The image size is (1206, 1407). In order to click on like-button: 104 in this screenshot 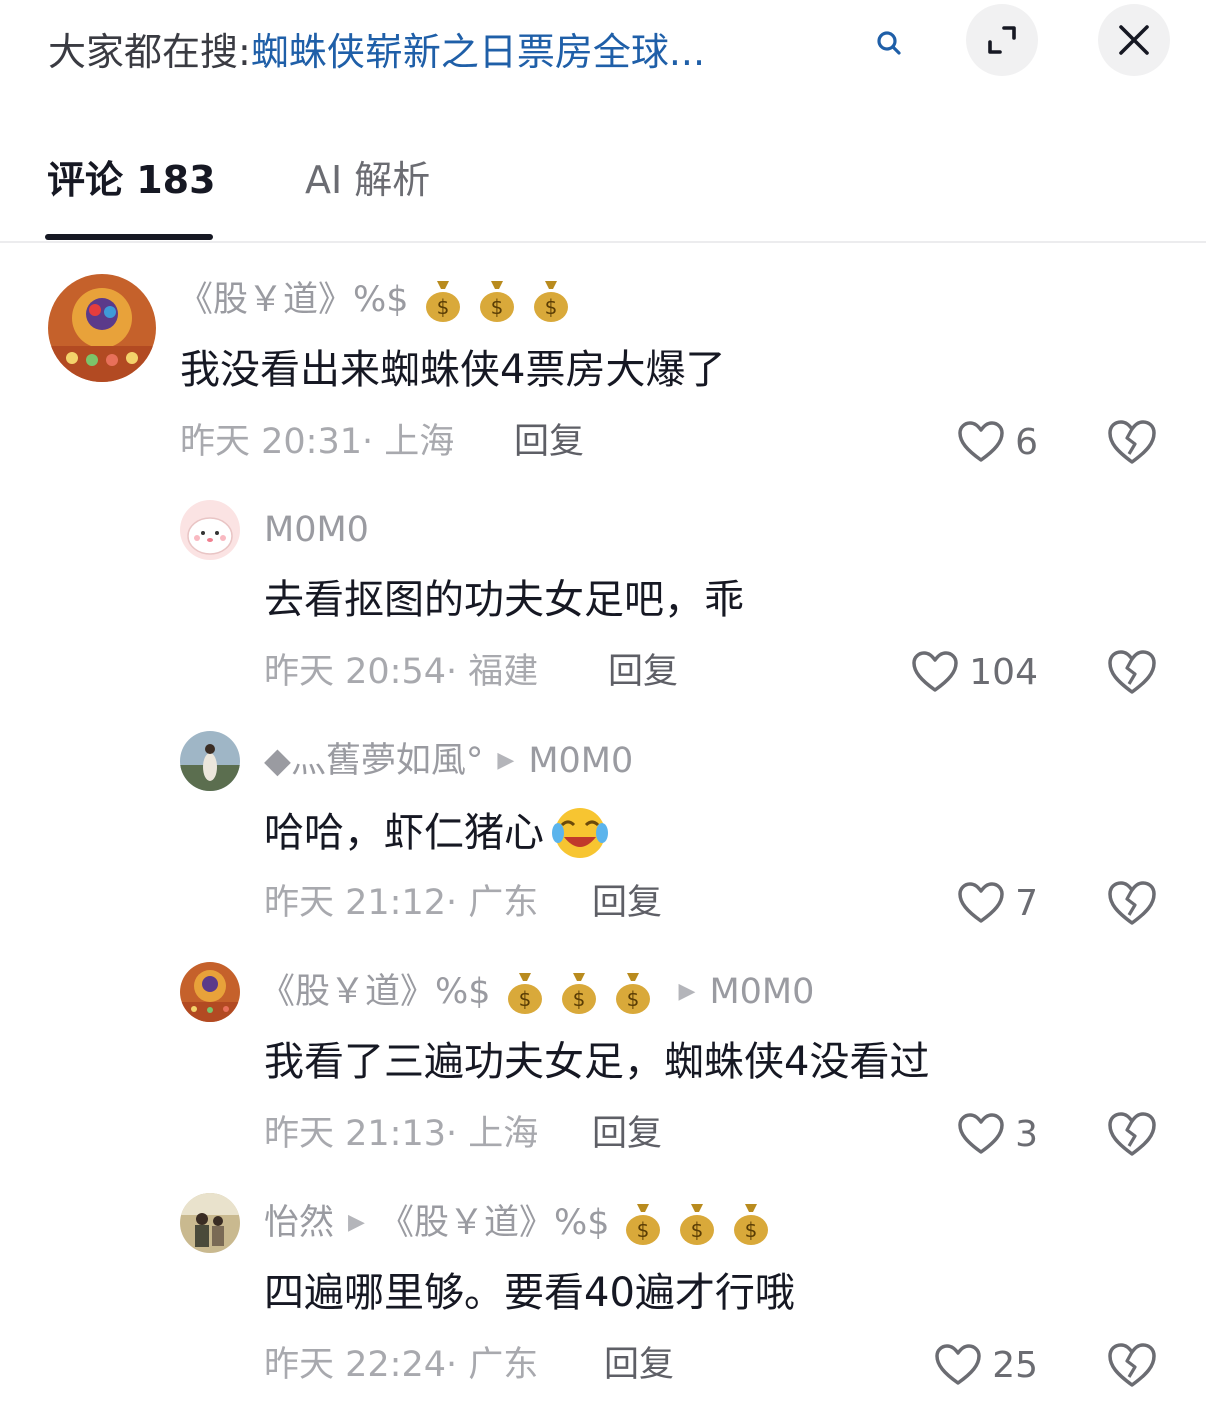, I will do `click(959, 672)`.